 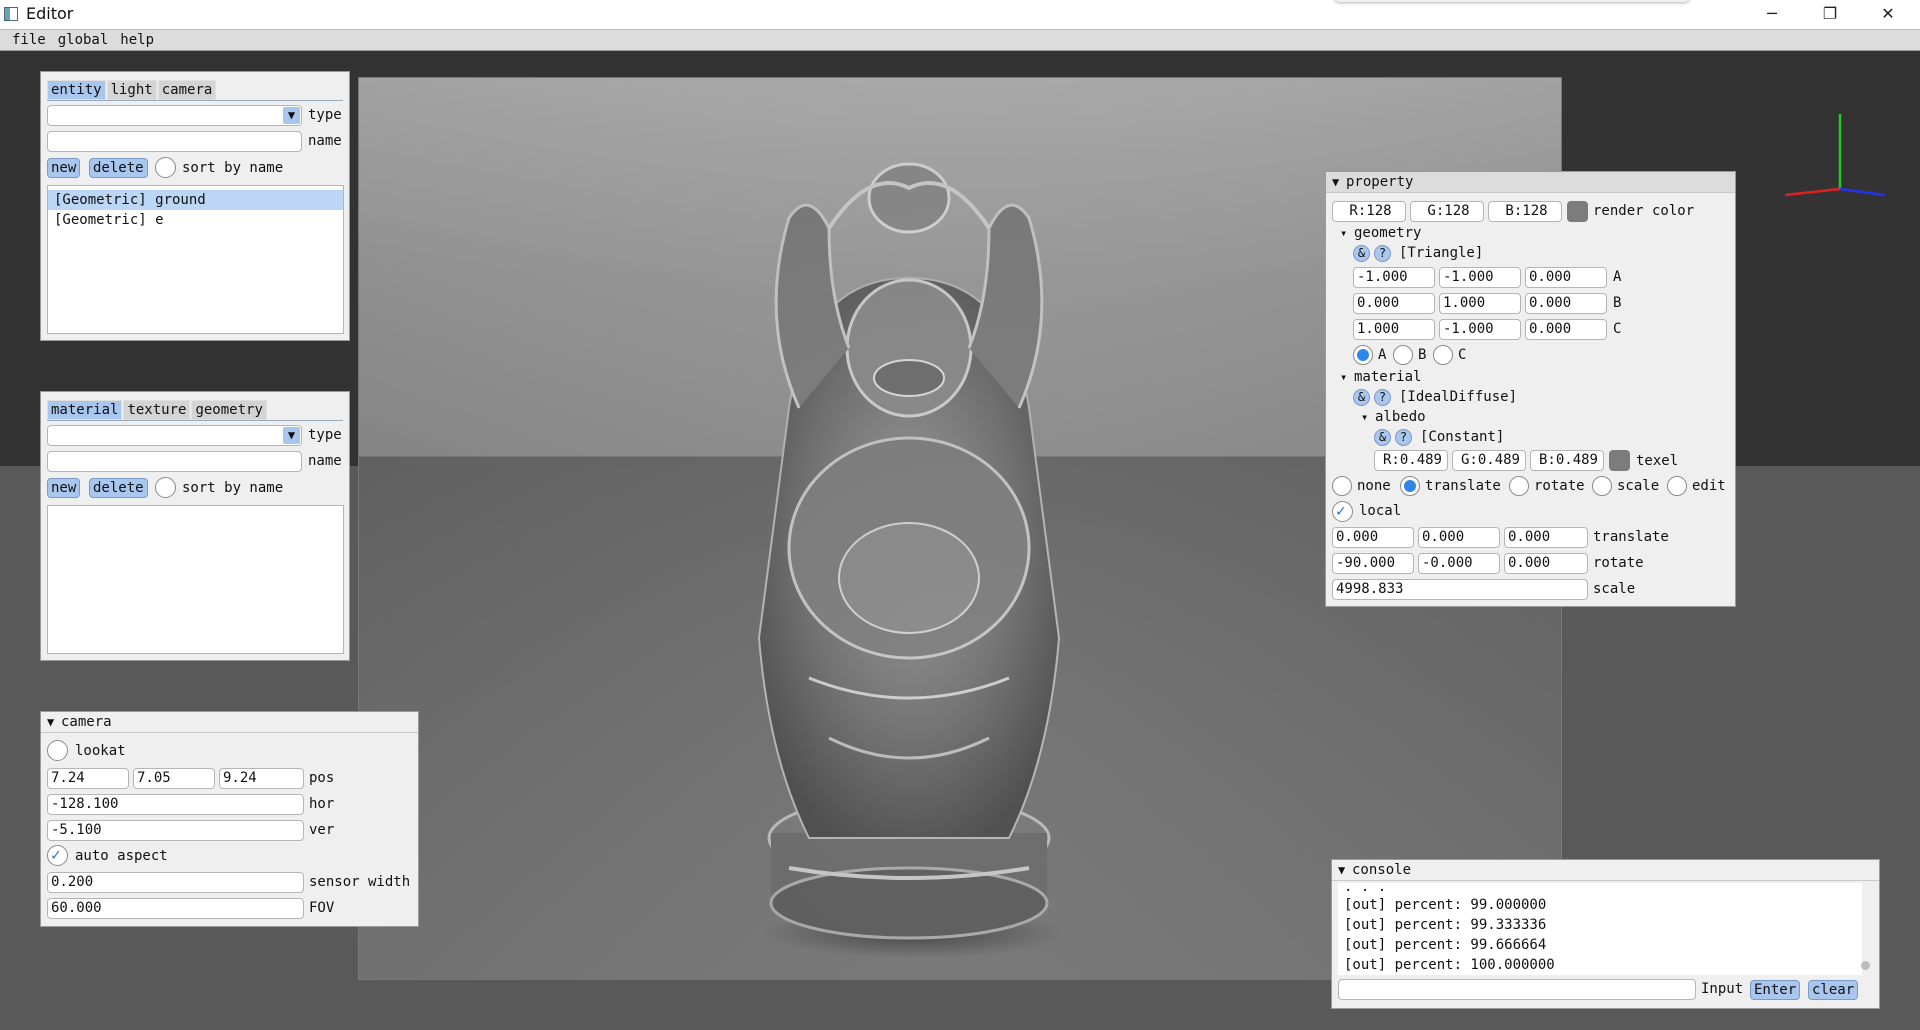 I want to click on rotate-x-field: -90.000, so click(x=1373, y=563).